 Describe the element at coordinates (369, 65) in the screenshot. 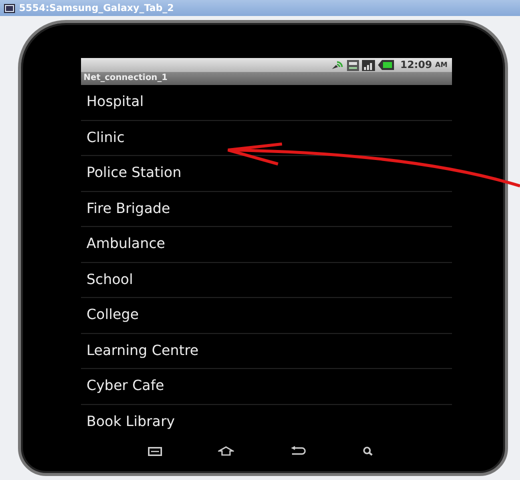

I see `signal-icon` at that location.